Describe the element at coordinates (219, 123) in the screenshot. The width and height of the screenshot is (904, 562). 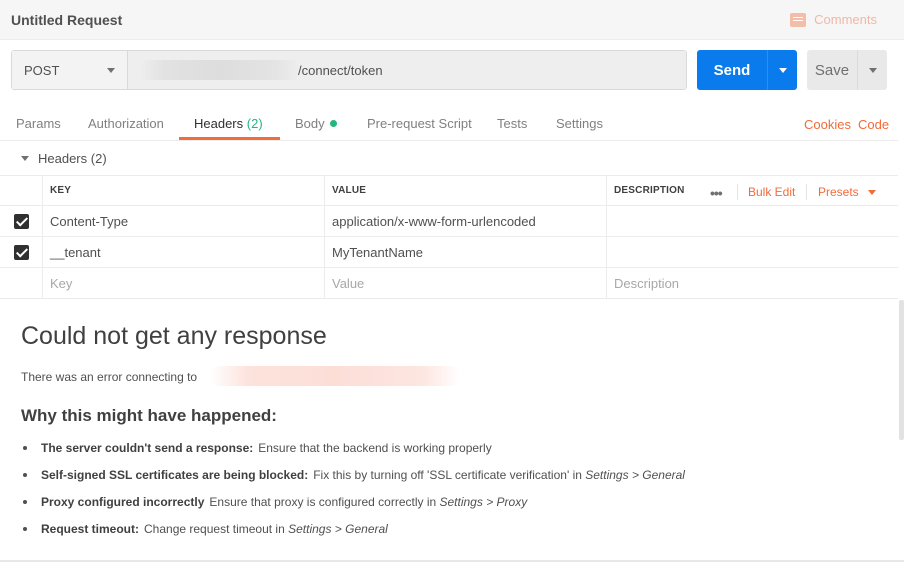
I see `tab-headers-label: Headers` at that location.